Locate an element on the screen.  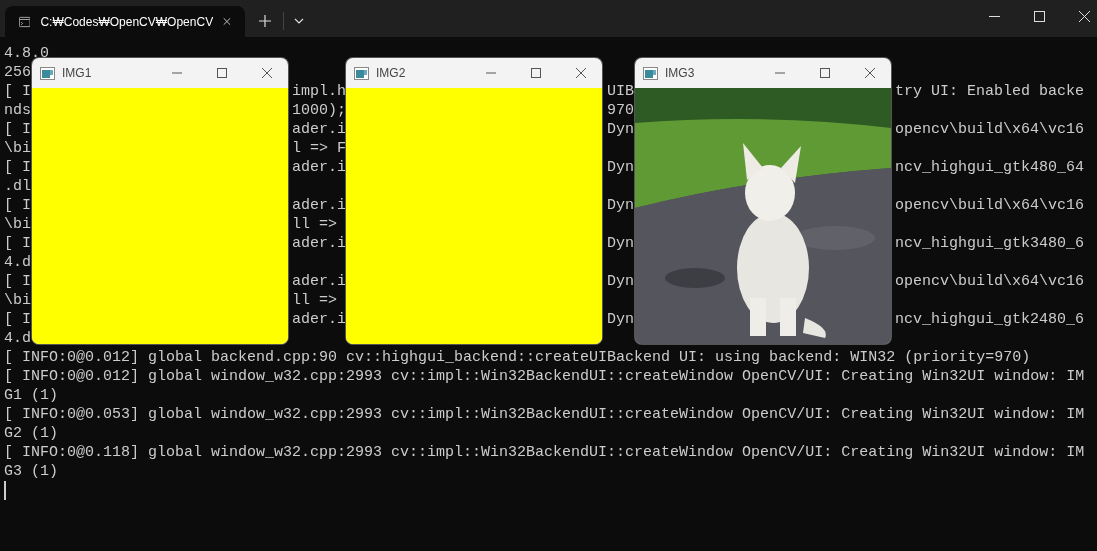
terminal-text: [ INFO:0@0.118] global window_w32.cpp:2993 cv::impl::Win32BackendUI::createWindow OpenCV/UI: Creating Win32UI window: IM is located at coordinates (544, 452).